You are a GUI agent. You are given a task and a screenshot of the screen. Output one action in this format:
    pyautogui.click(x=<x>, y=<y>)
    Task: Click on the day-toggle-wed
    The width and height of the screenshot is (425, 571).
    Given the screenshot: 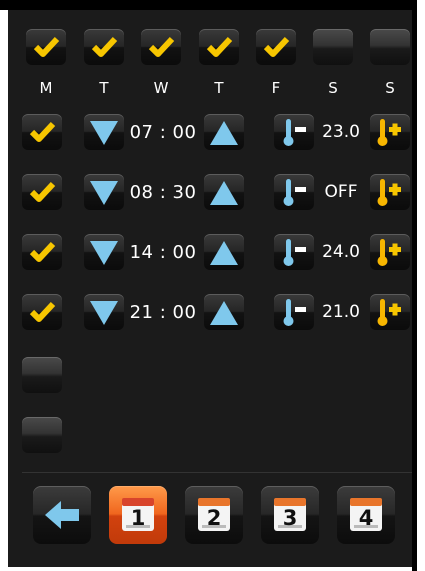 What is the action you would take?
    pyautogui.click(x=161, y=47)
    